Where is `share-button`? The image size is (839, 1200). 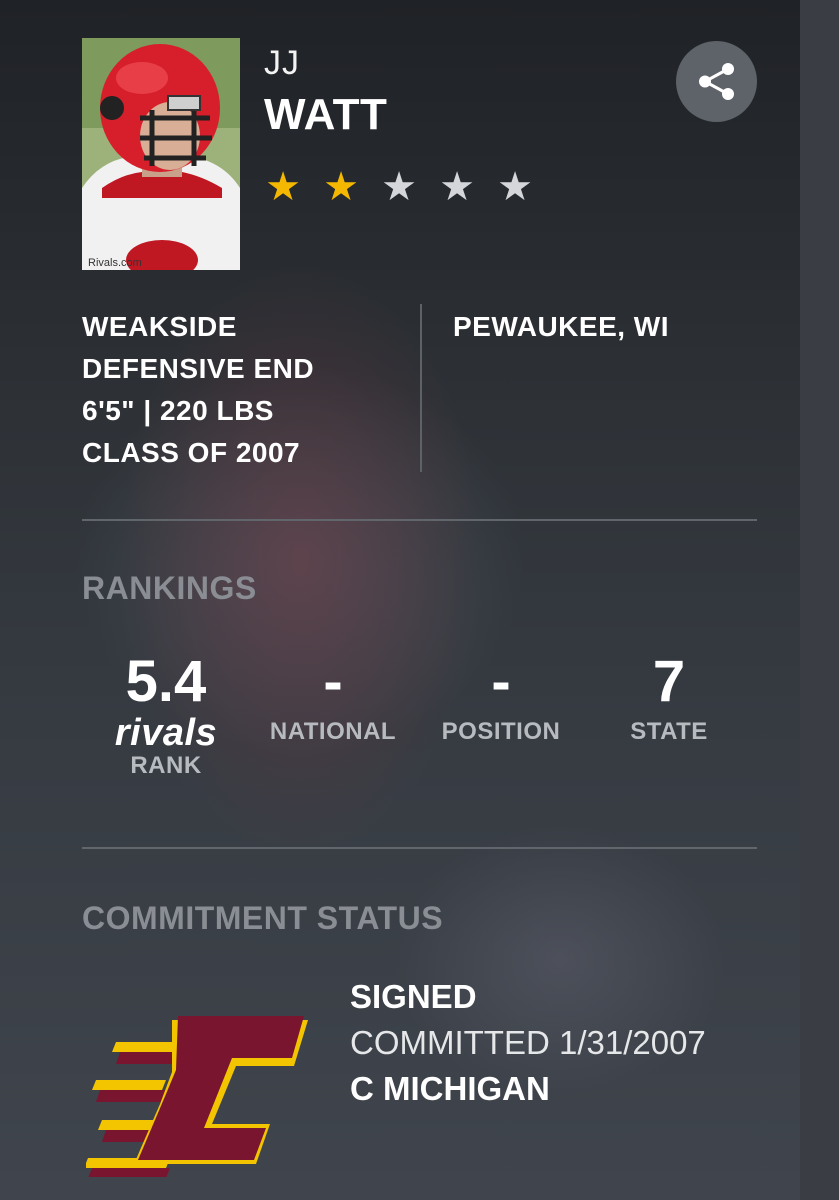 share-button is located at coordinates (716, 81).